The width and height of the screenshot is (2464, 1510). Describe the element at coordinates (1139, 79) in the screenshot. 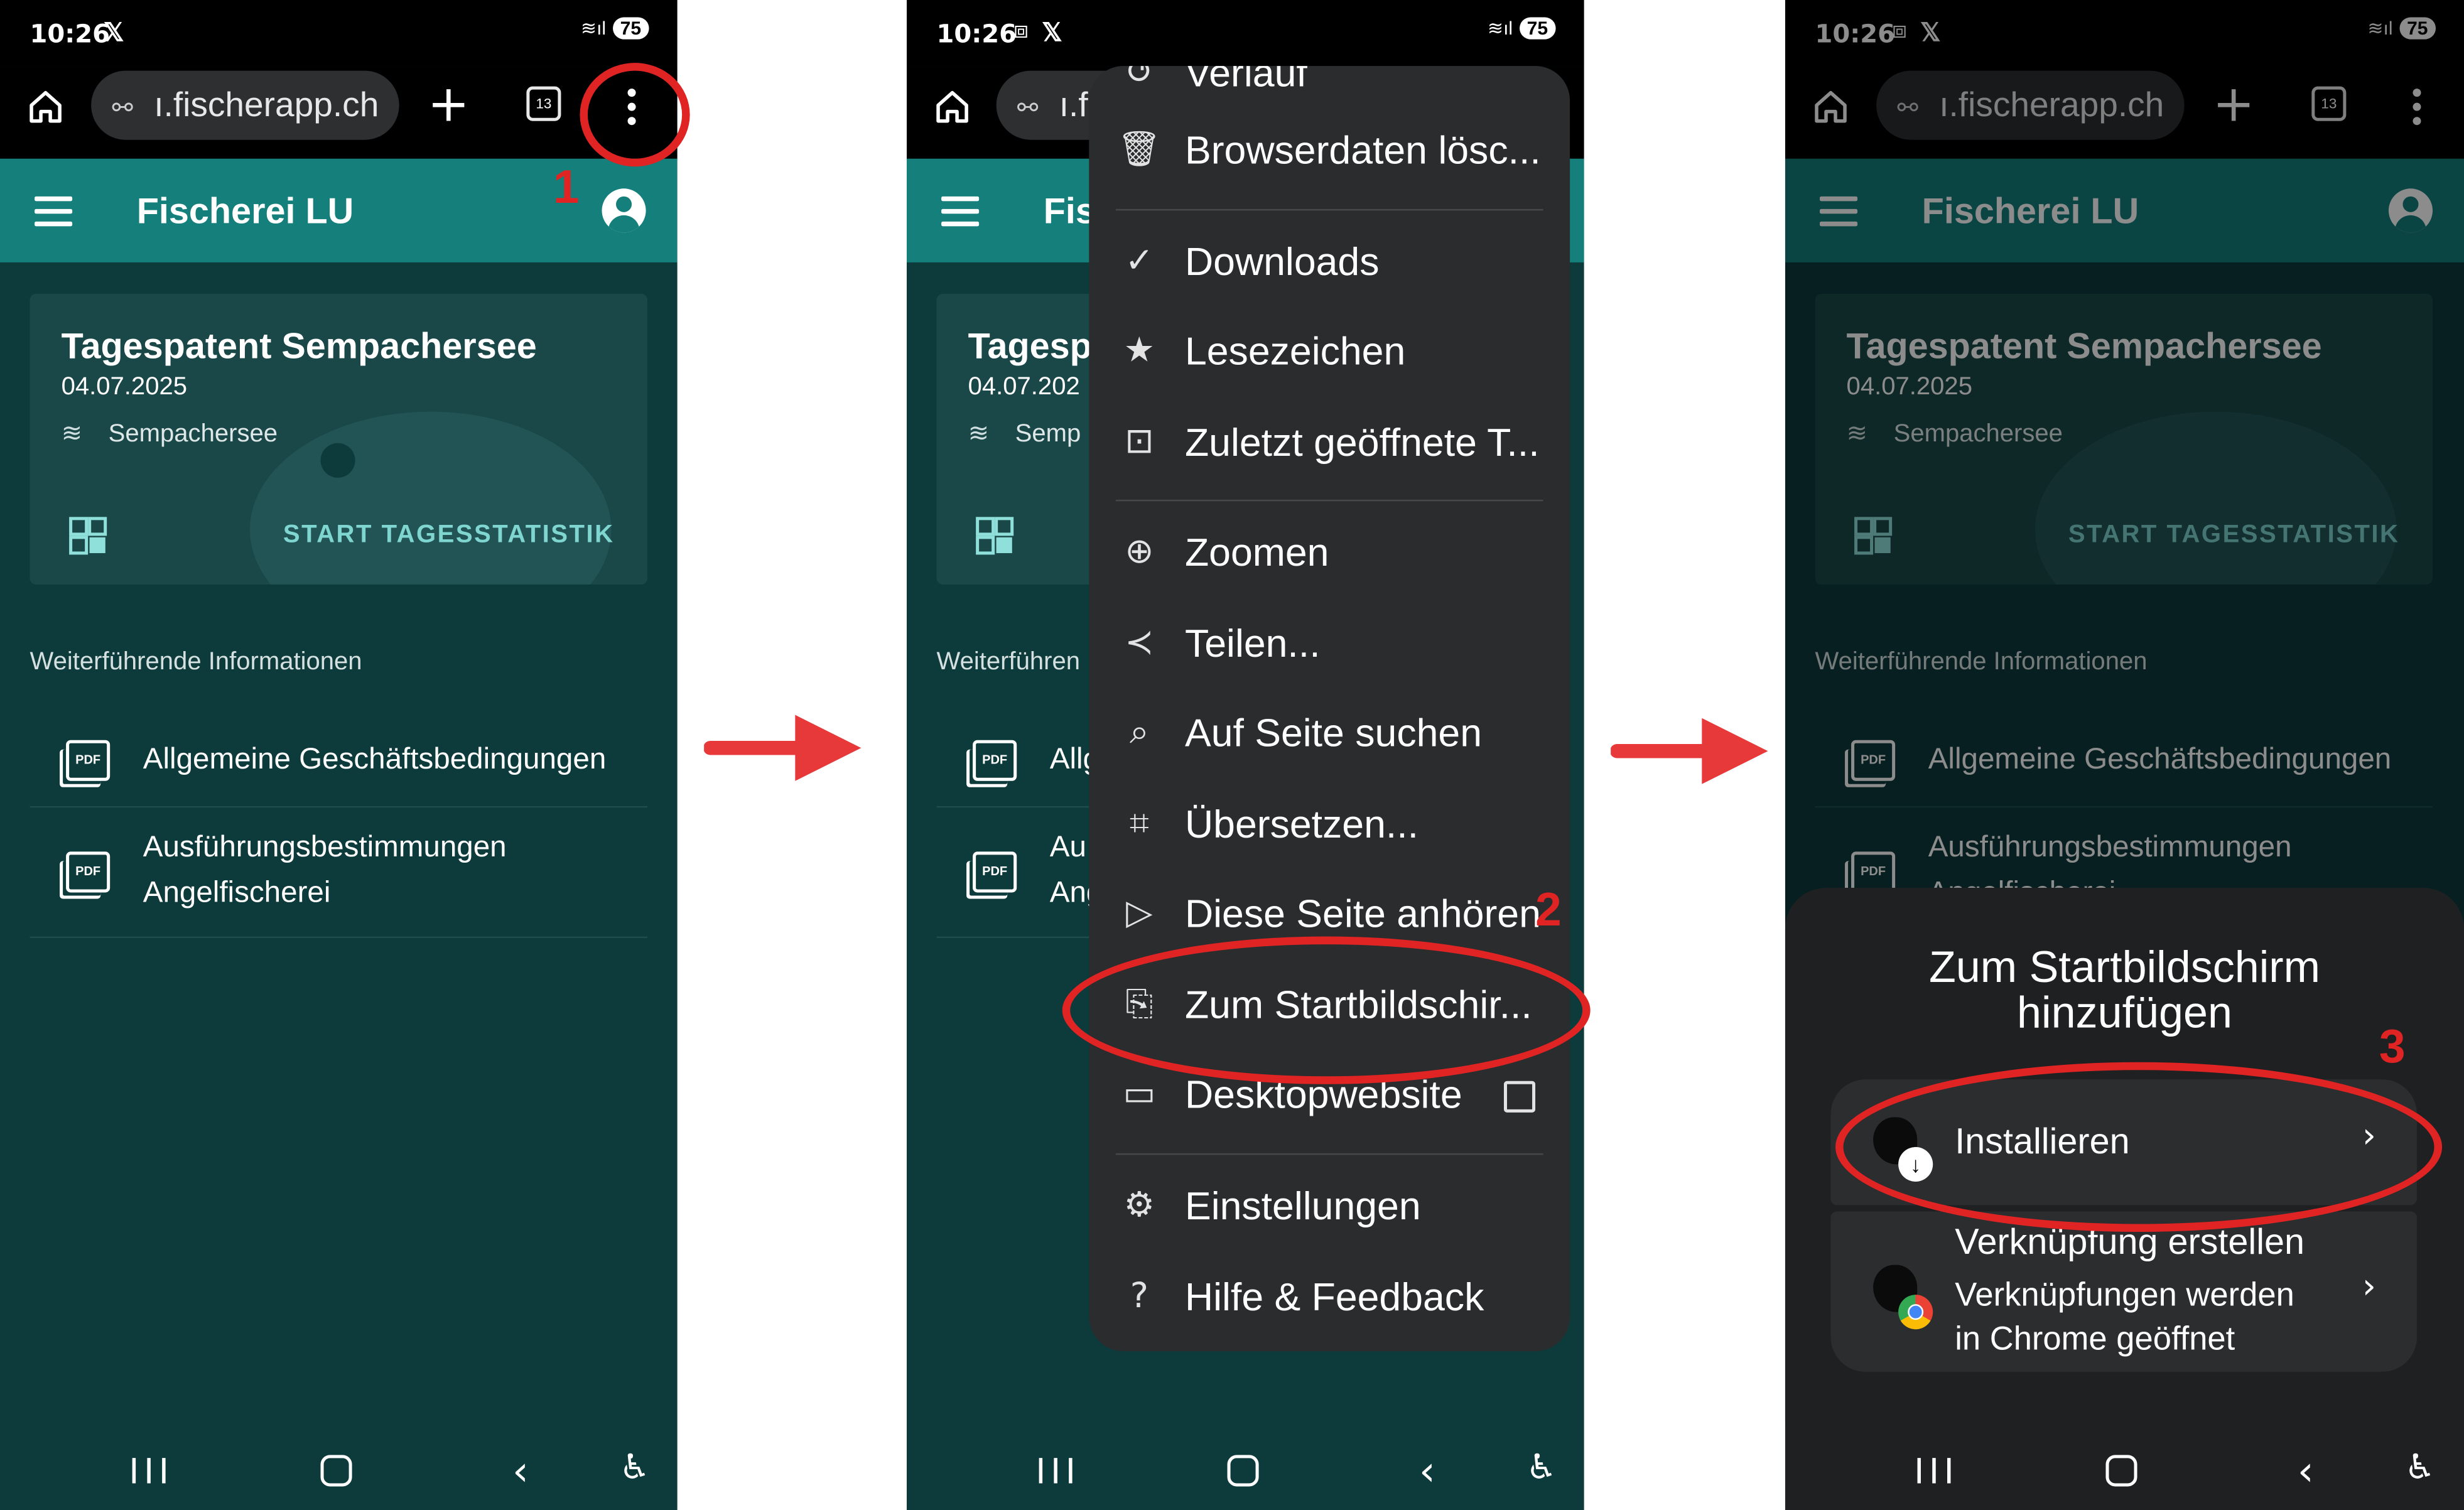

I see `history-icon: ↺` at that location.